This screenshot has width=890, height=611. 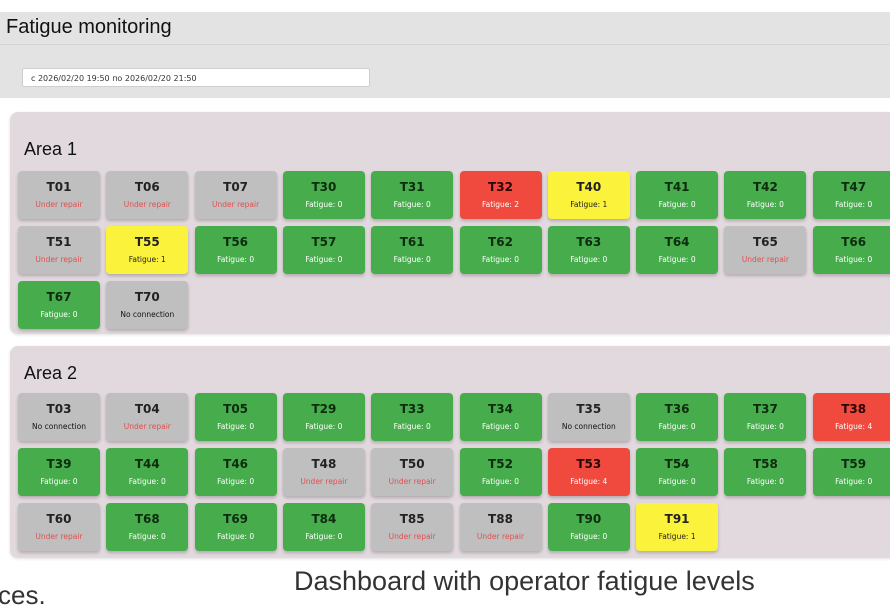 What do you see at coordinates (677, 527) in the screenshot?
I see `terminal-tile-t91: T91 Fatigue: 1` at bounding box center [677, 527].